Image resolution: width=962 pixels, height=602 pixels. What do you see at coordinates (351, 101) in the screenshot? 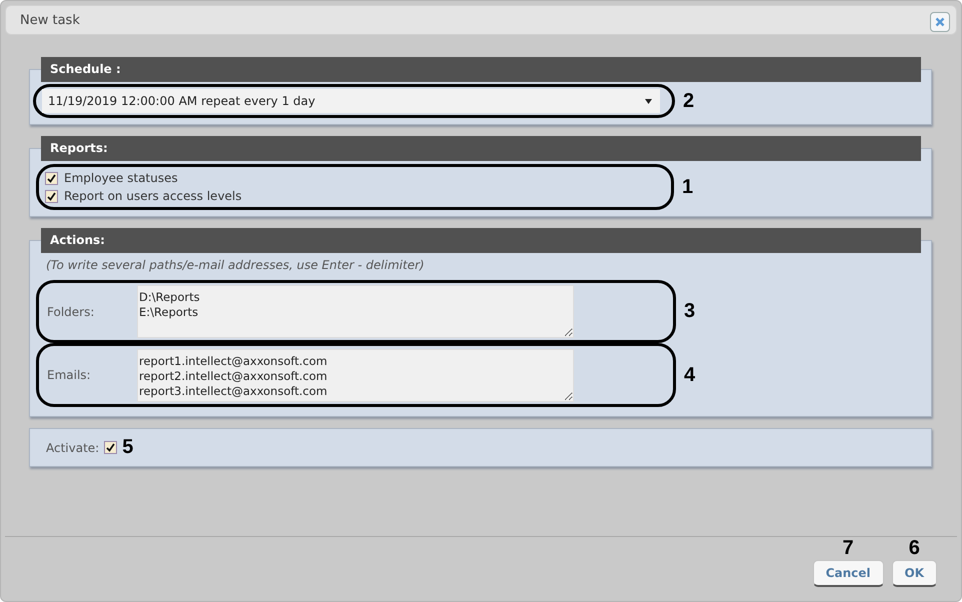
I see `schedule-dropdown: 11/19/2019 12:00:00 AM repeat every 1 day` at bounding box center [351, 101].